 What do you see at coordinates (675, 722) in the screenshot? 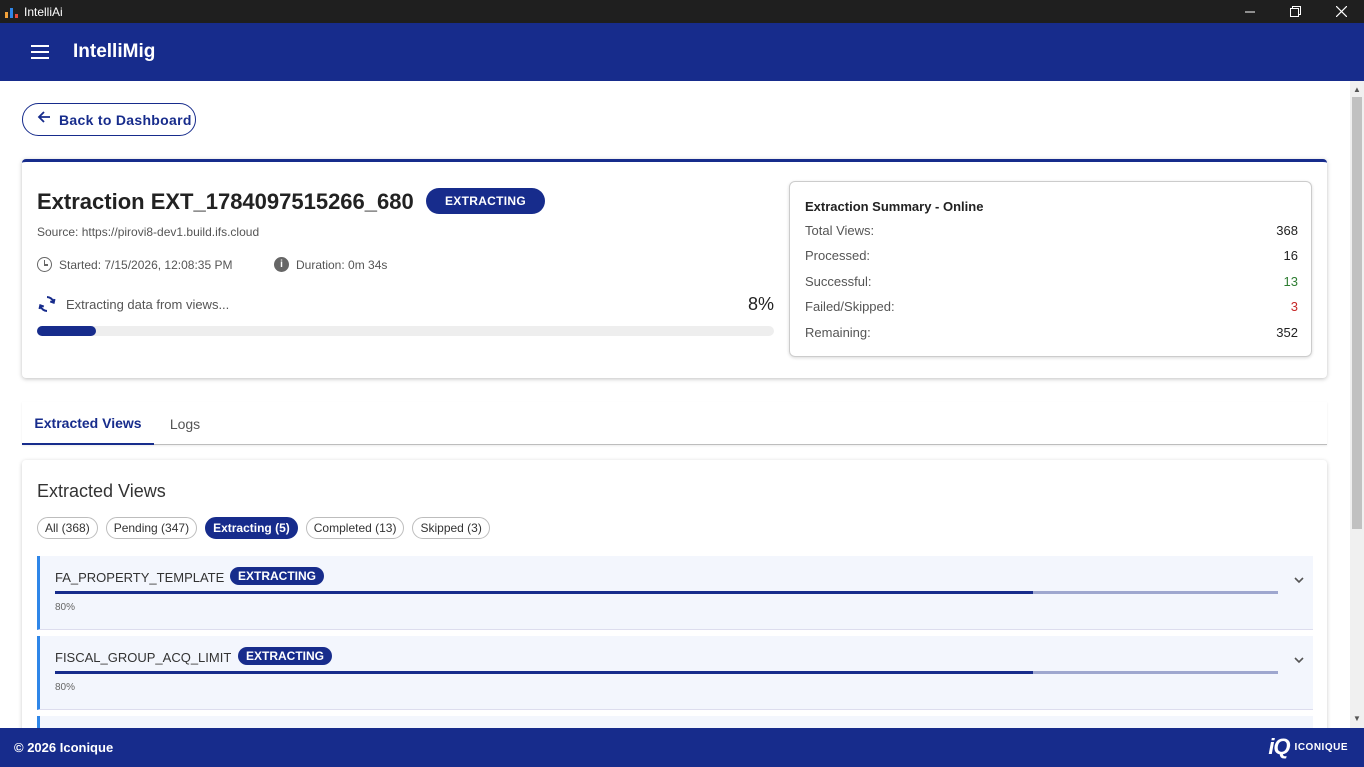
I see `list-item` at bounding box center [675, 722].